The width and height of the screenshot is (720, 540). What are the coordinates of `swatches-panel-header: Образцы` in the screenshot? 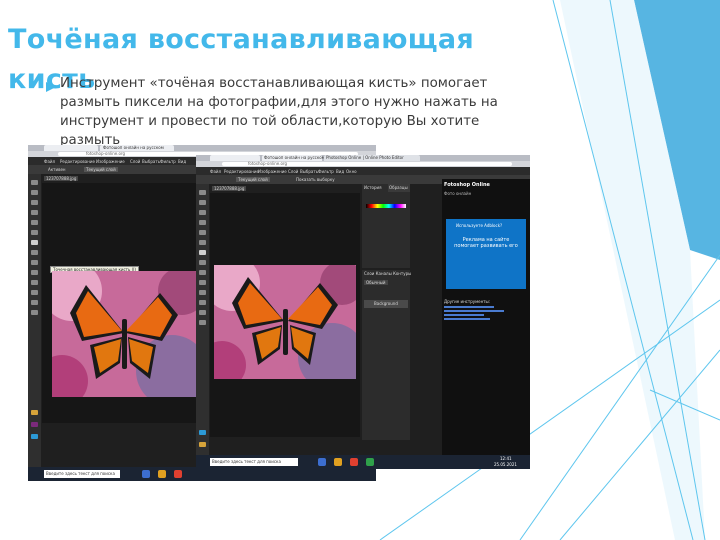 It's located at (399, 188).